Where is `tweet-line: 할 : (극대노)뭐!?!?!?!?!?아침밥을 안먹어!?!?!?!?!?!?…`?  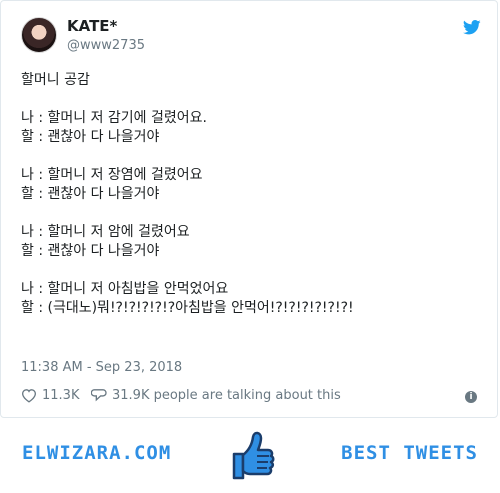 tweet-line: 할 : (극대노)뭐!?!?!?!?!?아침밥을 안먹어!?!?!?!?!?!?… is located at coordinates (187, 308).